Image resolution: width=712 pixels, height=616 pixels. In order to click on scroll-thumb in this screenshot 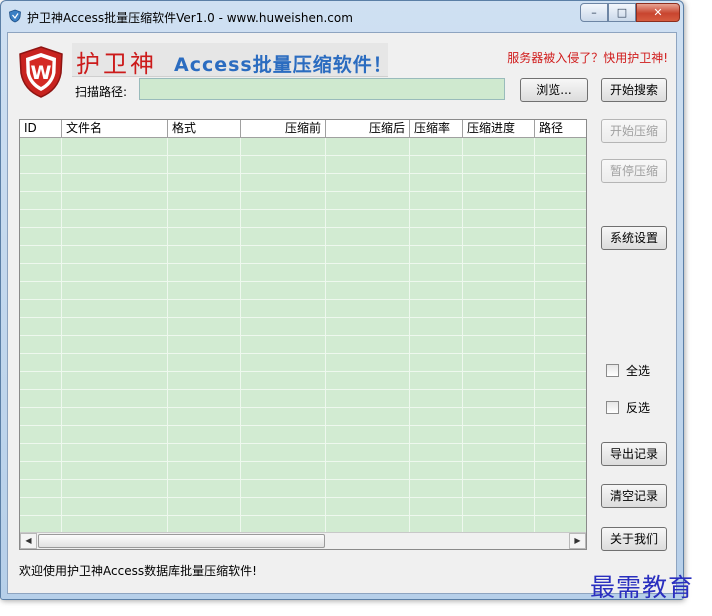, I will do `click(181, 541)`.